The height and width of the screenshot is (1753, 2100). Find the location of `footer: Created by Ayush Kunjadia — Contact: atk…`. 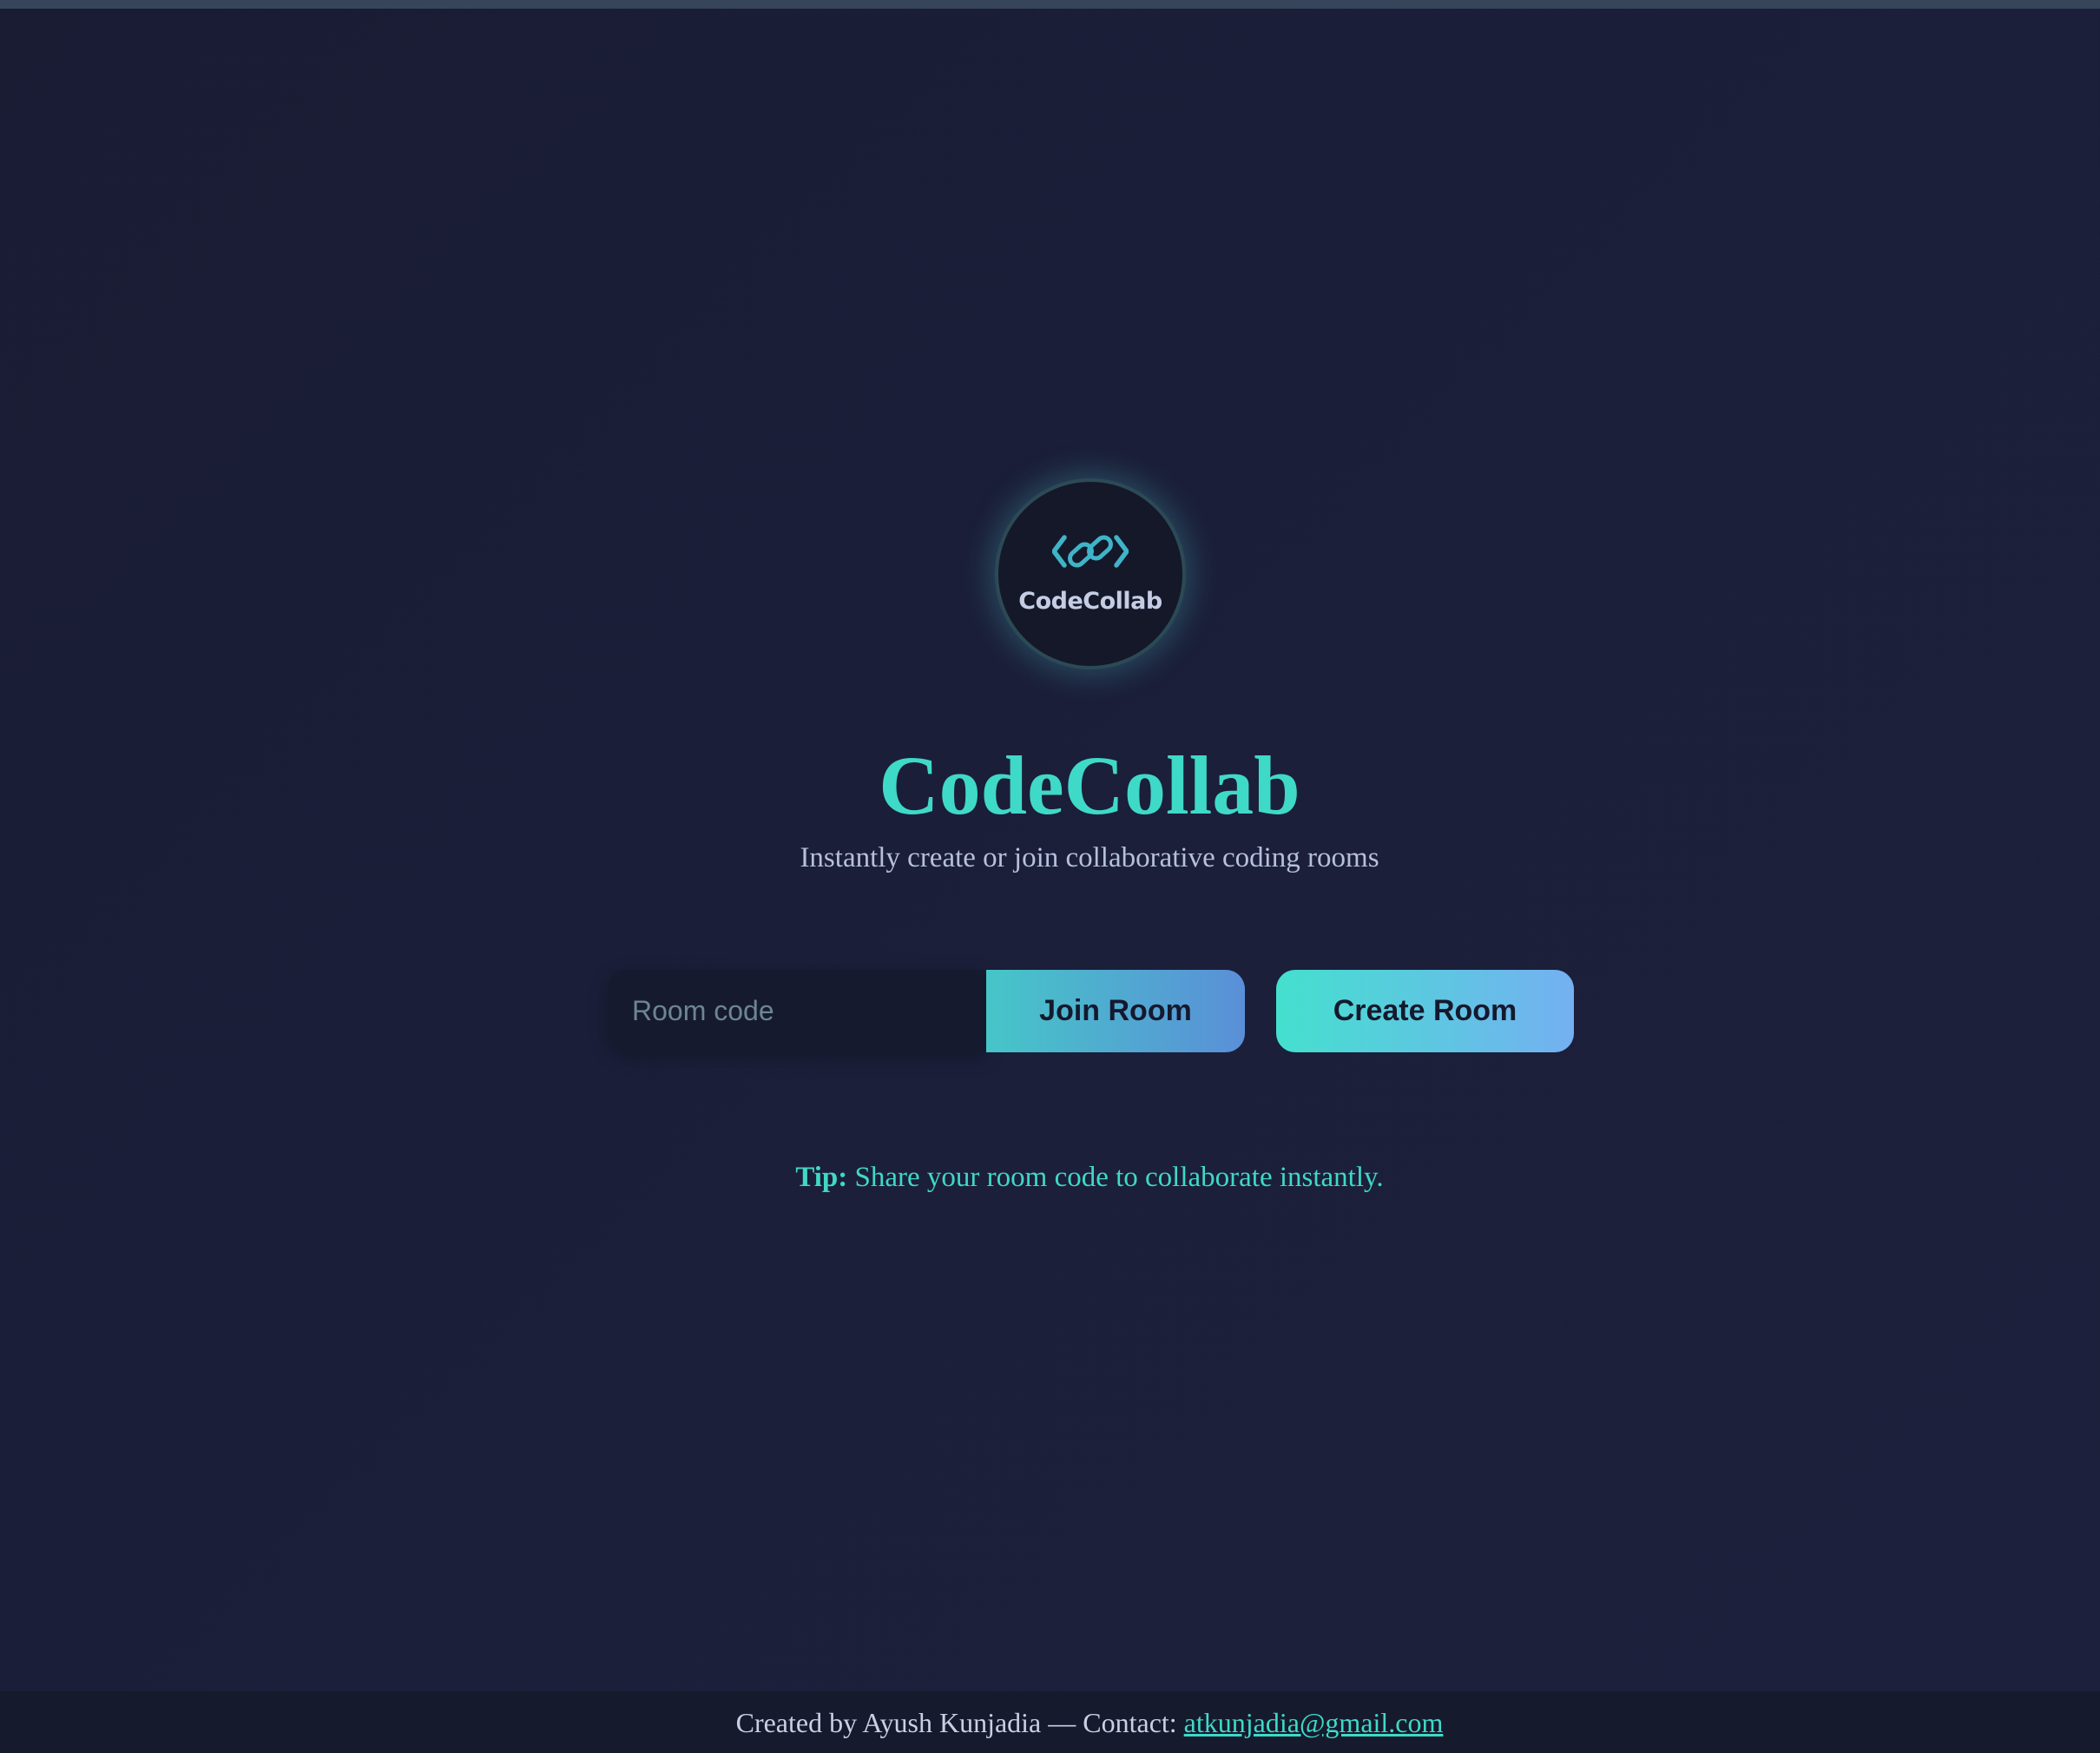

footer: Created by Ayush Kunjadia — Contact: atk… is located at coordinates (1050, 1722).